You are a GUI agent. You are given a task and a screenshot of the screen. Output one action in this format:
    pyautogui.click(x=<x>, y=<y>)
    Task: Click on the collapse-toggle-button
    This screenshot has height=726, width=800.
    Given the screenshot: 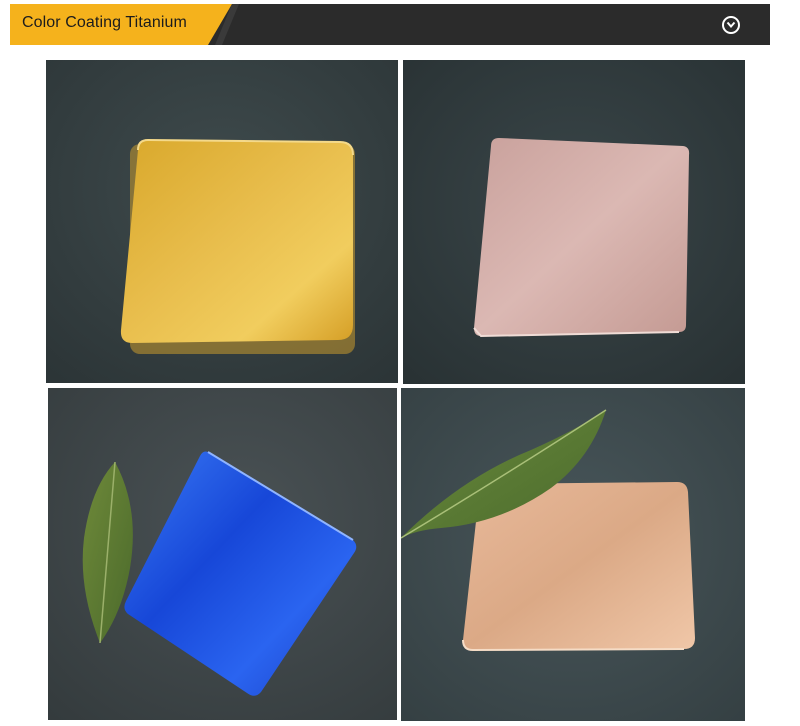 What is the action you would take?
    pyautogui.click(x=731, y=25)
    